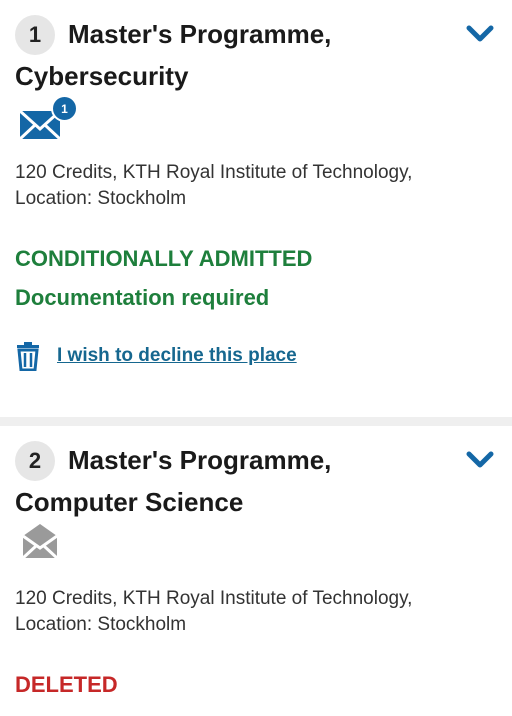 Image resolution: width=512 pixels, height=716 pixels. What do you see at coordinates (102, 76) in the screenshot?
I see `application-title-line2: Cybersecurity` at bounding box center [102, 76].